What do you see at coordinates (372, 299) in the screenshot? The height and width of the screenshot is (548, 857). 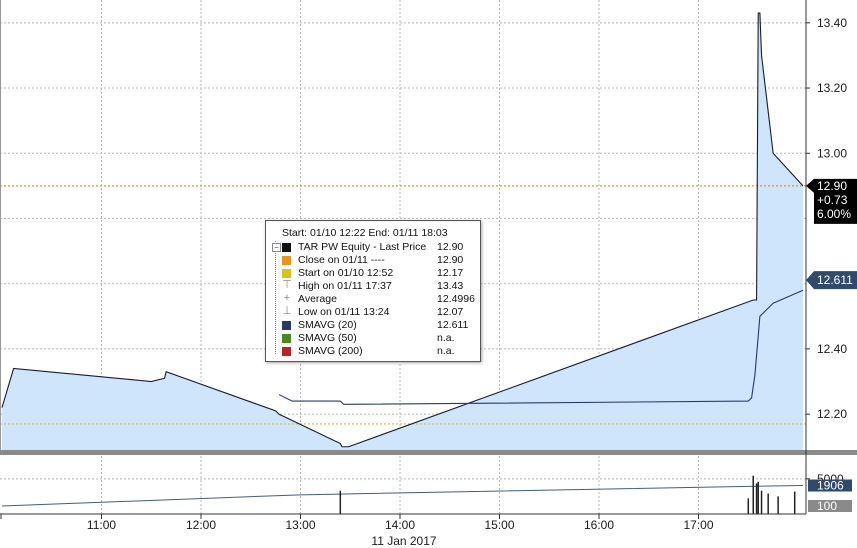 I see `legend-item: + Average 12.4996` at bounding box center [372, 299].